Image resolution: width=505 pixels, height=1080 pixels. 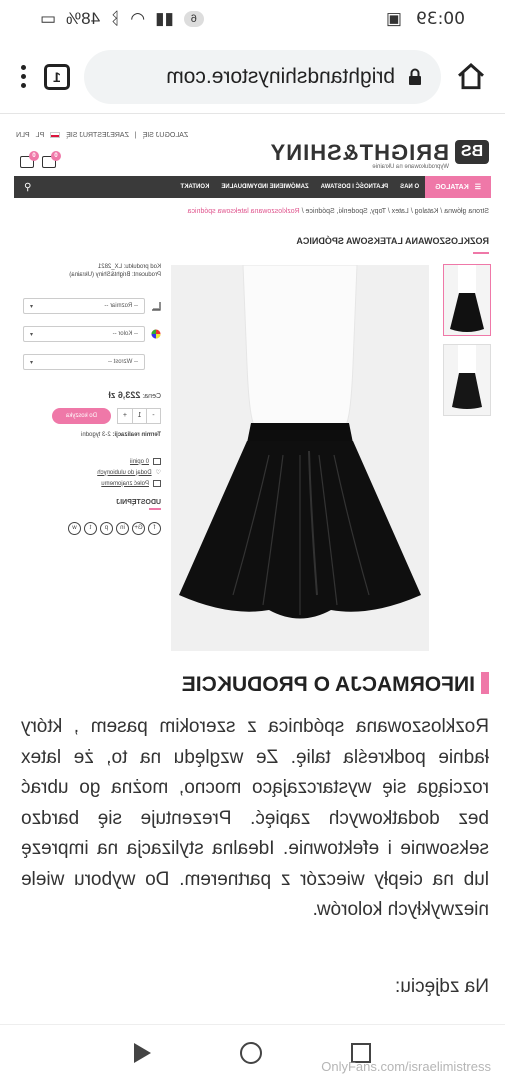 I want to click on wishlist-link: ♡ Dodaj do ulubionych, so click(x=87, y=473).